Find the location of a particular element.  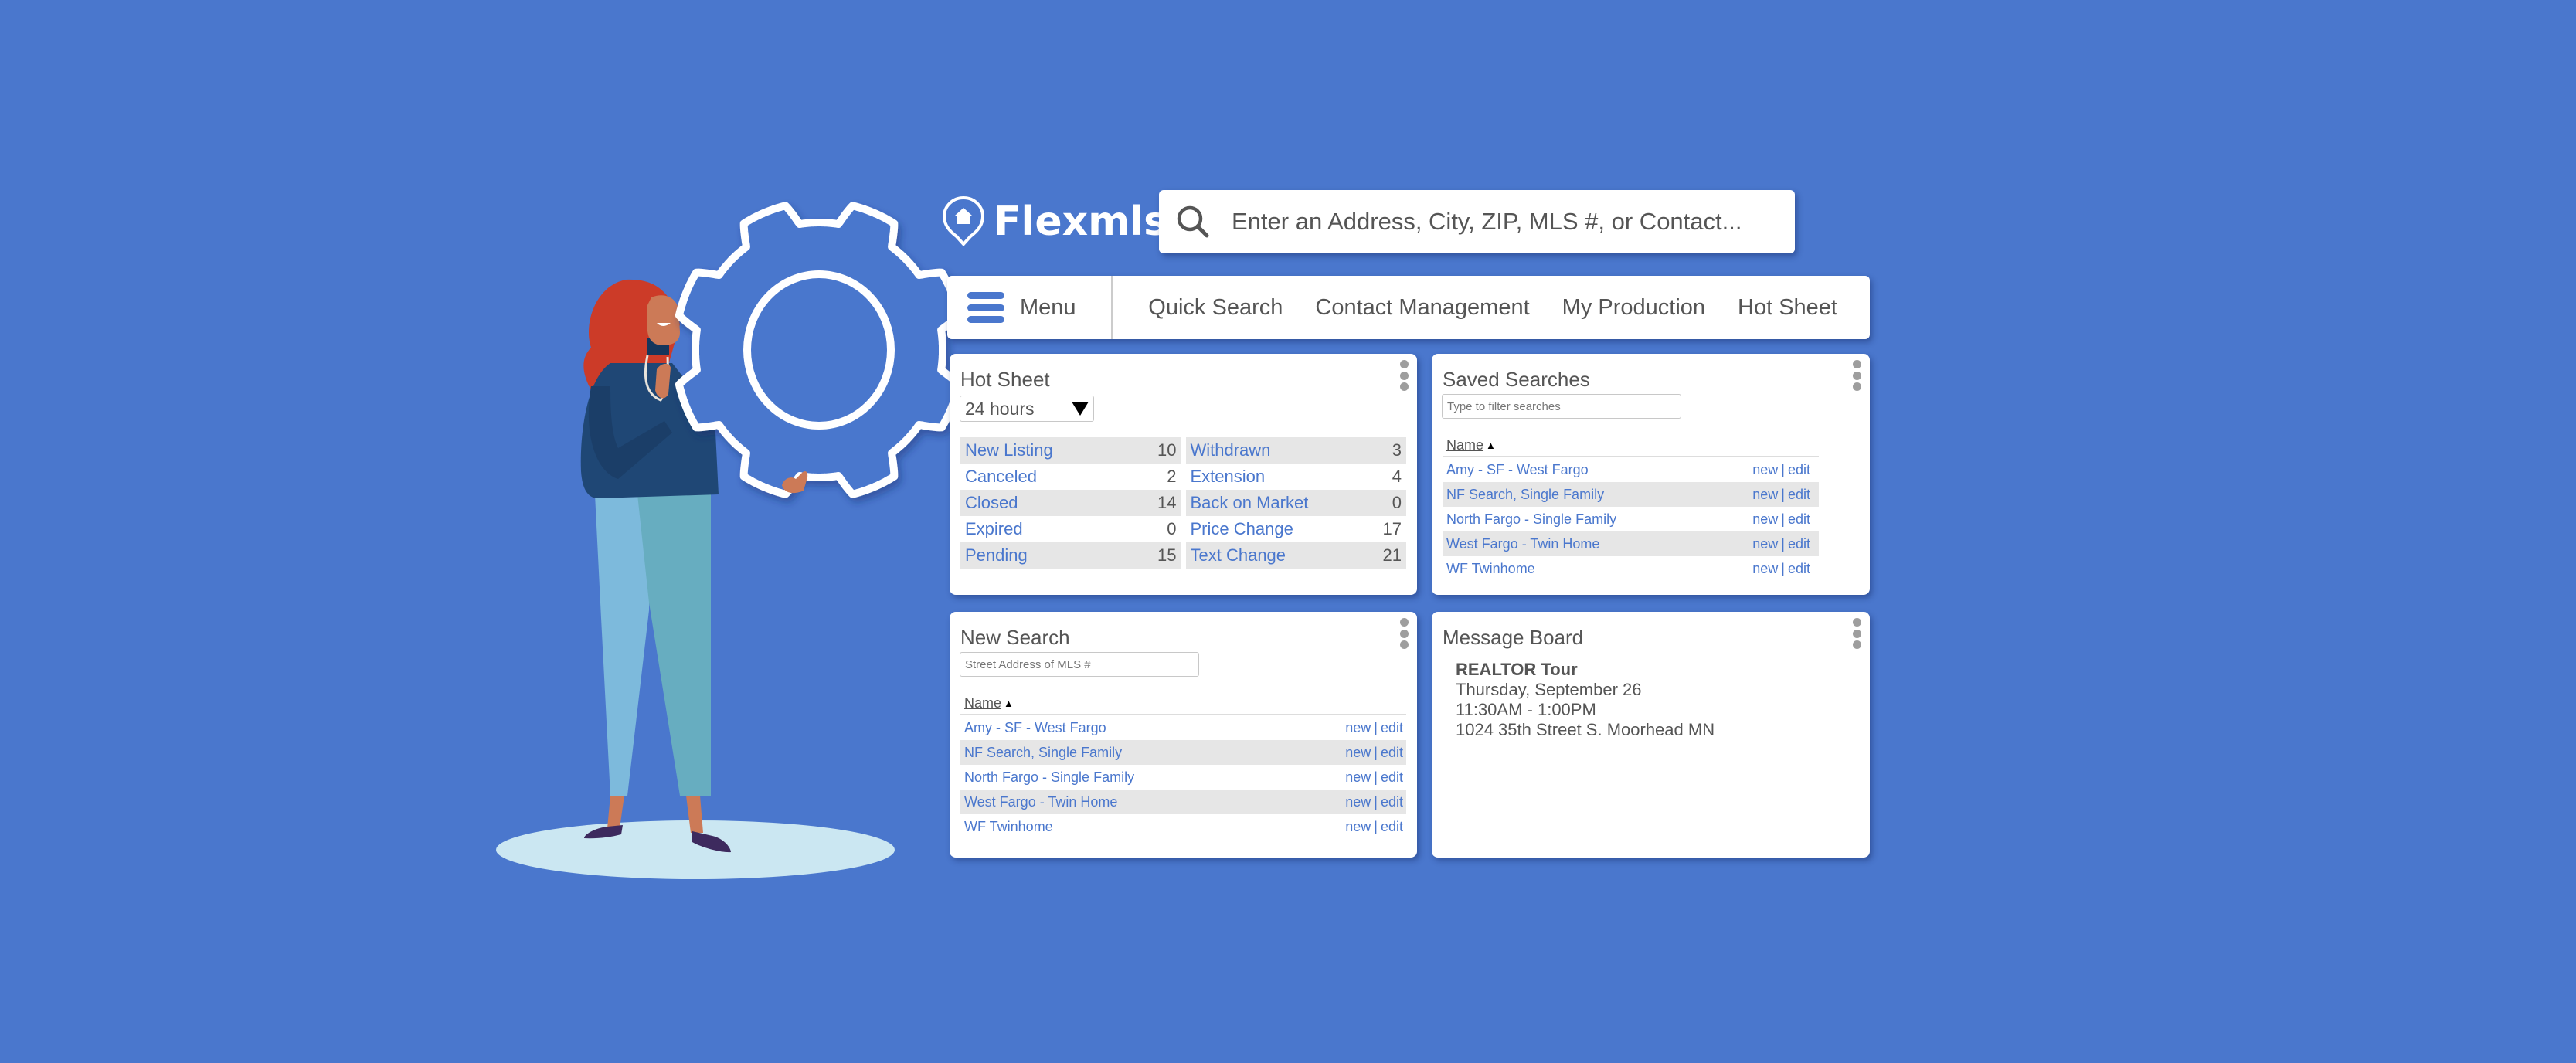

status-count: 10 is located at coordinates (1167, 450).